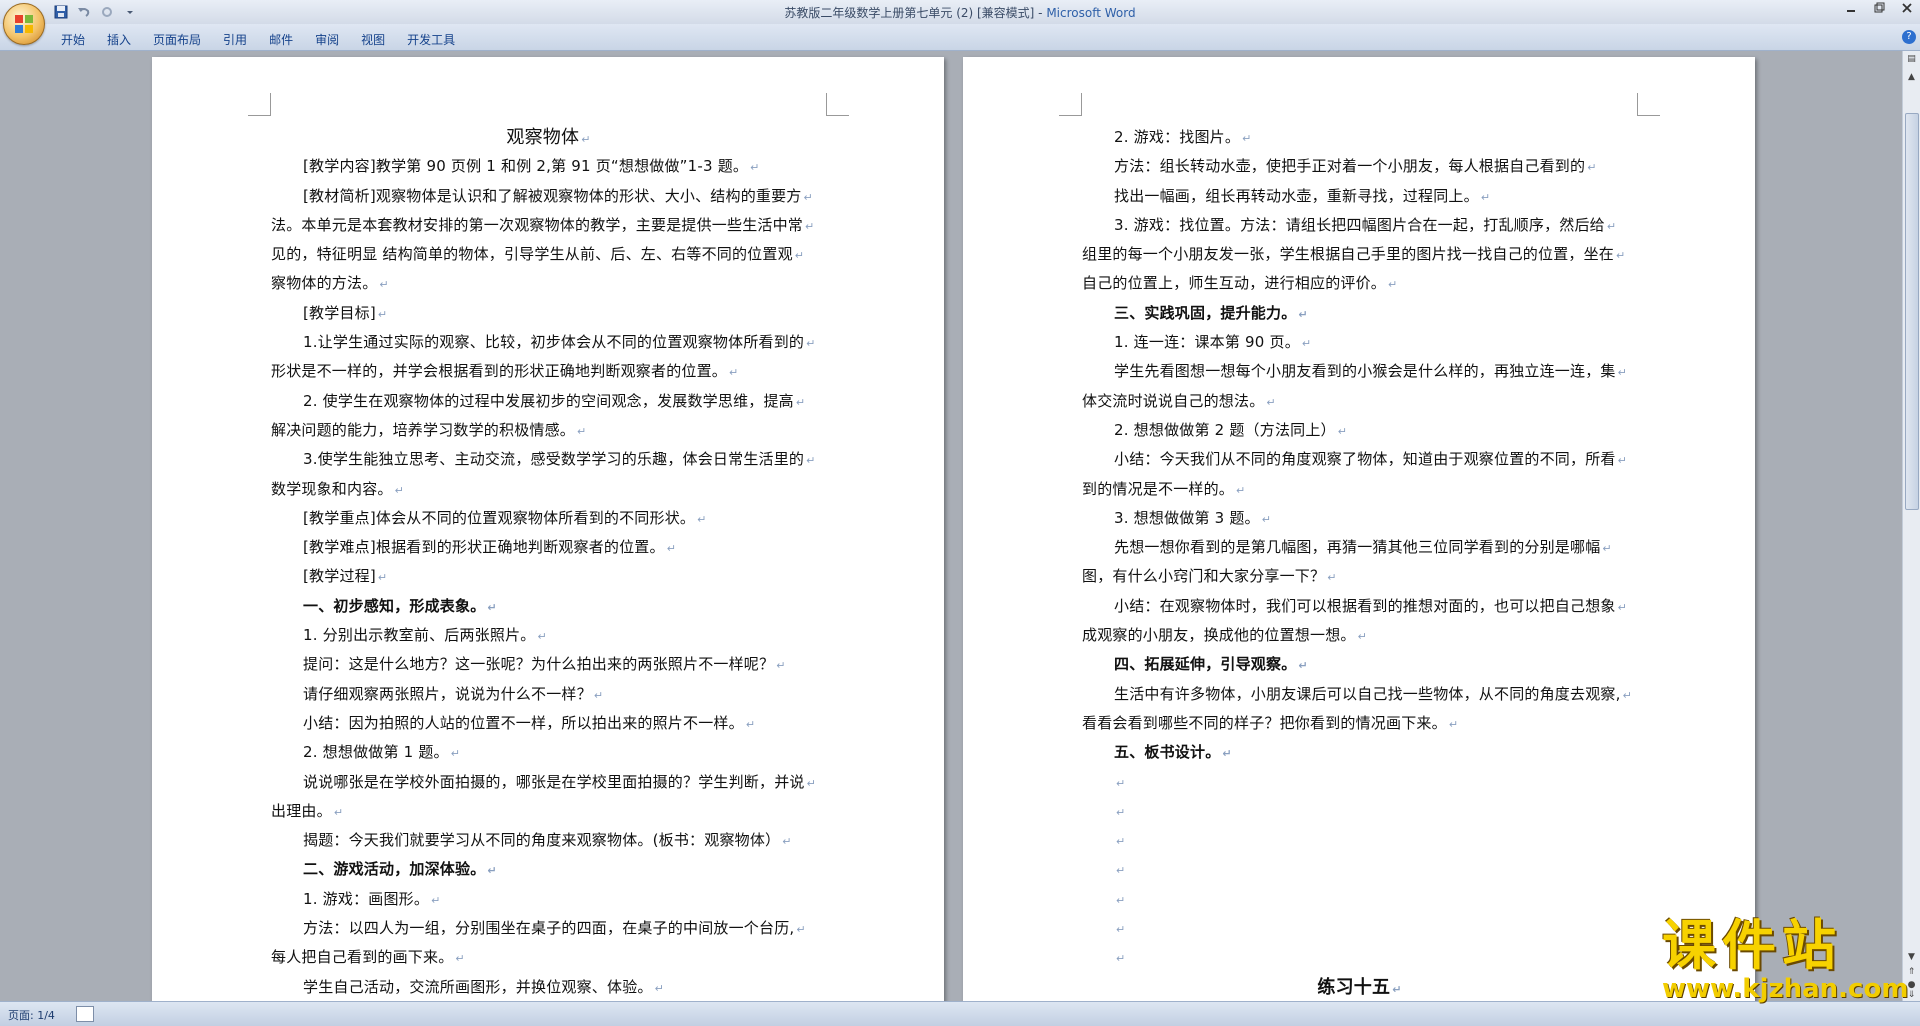  I want to click on text-line: 观察物体 ↵, so click(548, 137).